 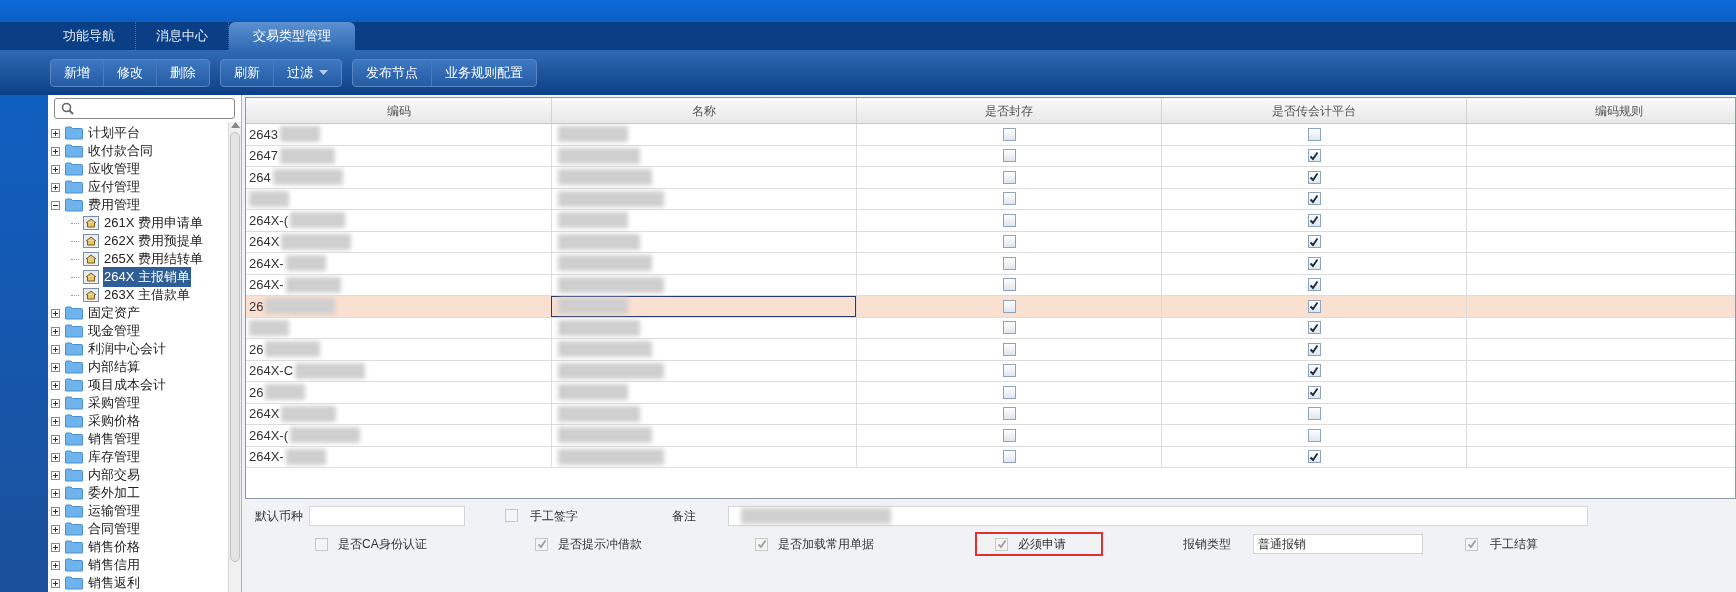 I want to click on currency-field, so click(x=387, y=515).